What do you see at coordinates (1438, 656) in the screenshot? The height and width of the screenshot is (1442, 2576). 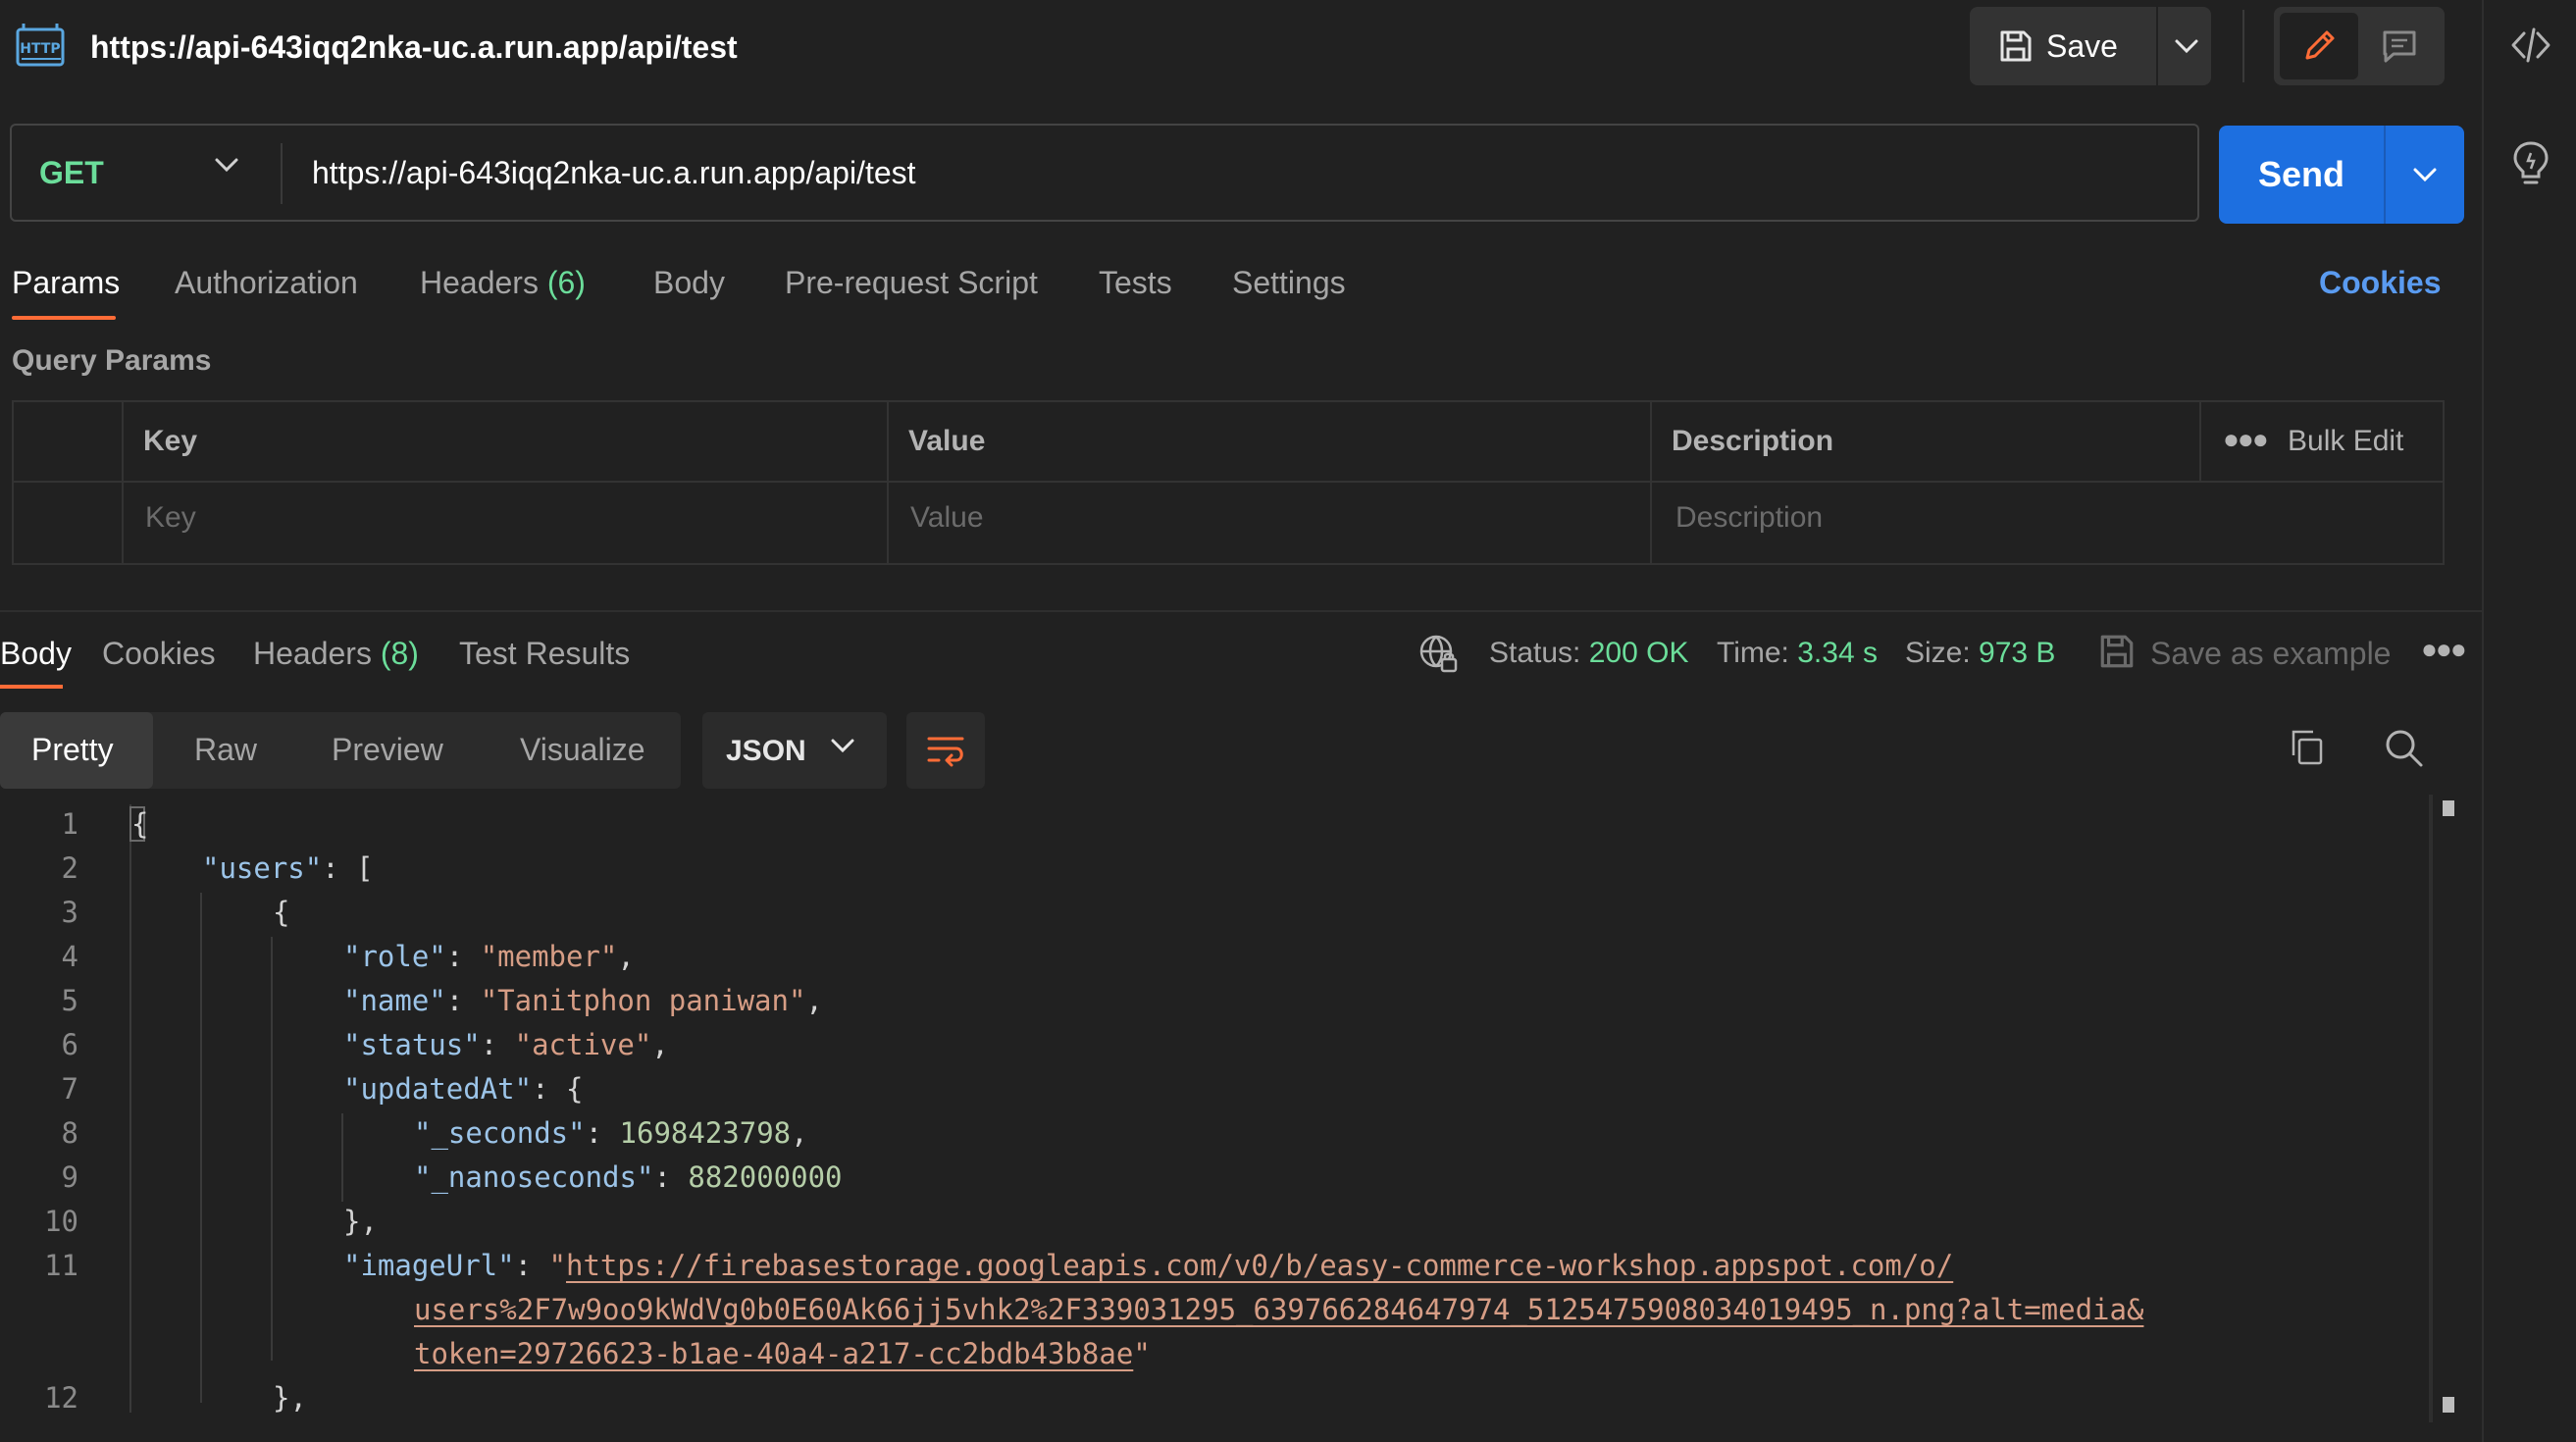 I see `network-globe-icon` at bounding box center [1438, 656].